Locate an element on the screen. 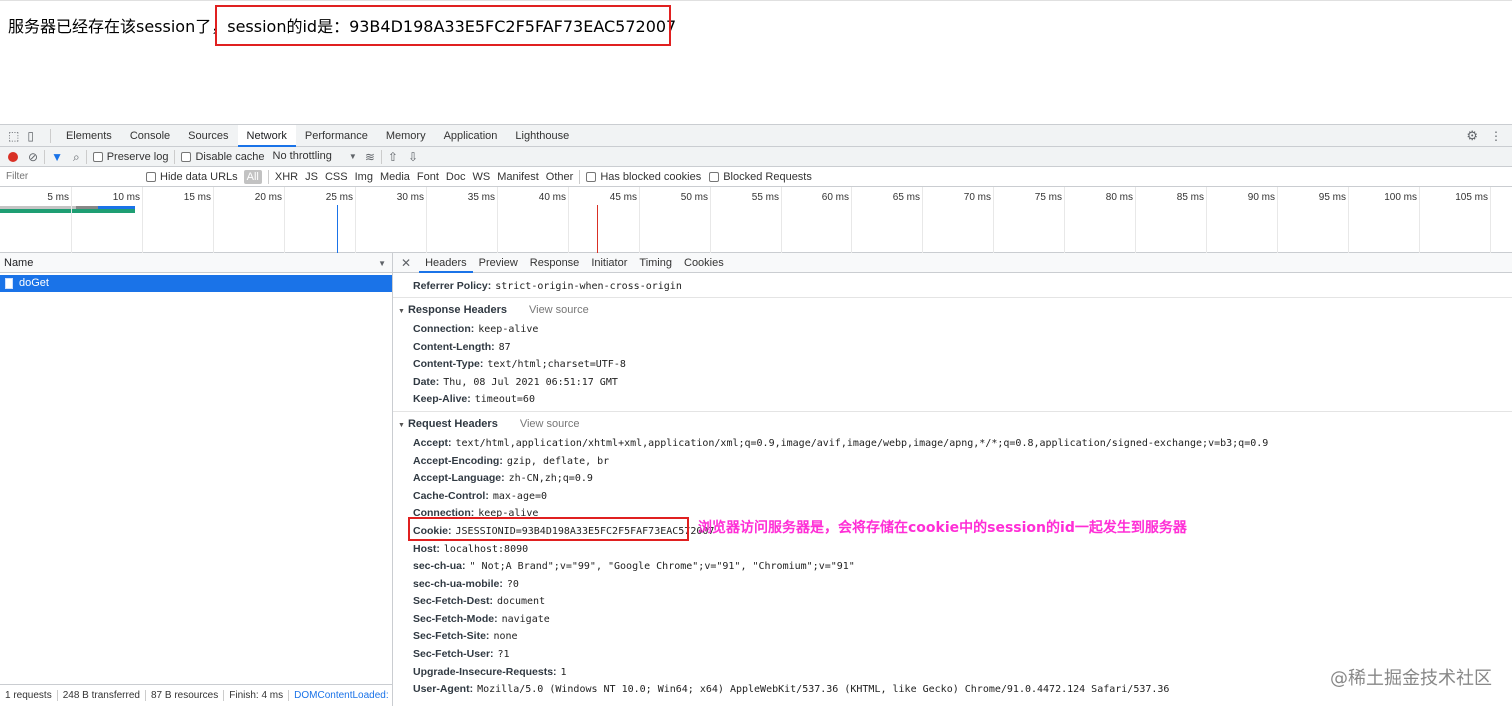  header-value: gzip, deflate, br is located at coordinates (558, 461).